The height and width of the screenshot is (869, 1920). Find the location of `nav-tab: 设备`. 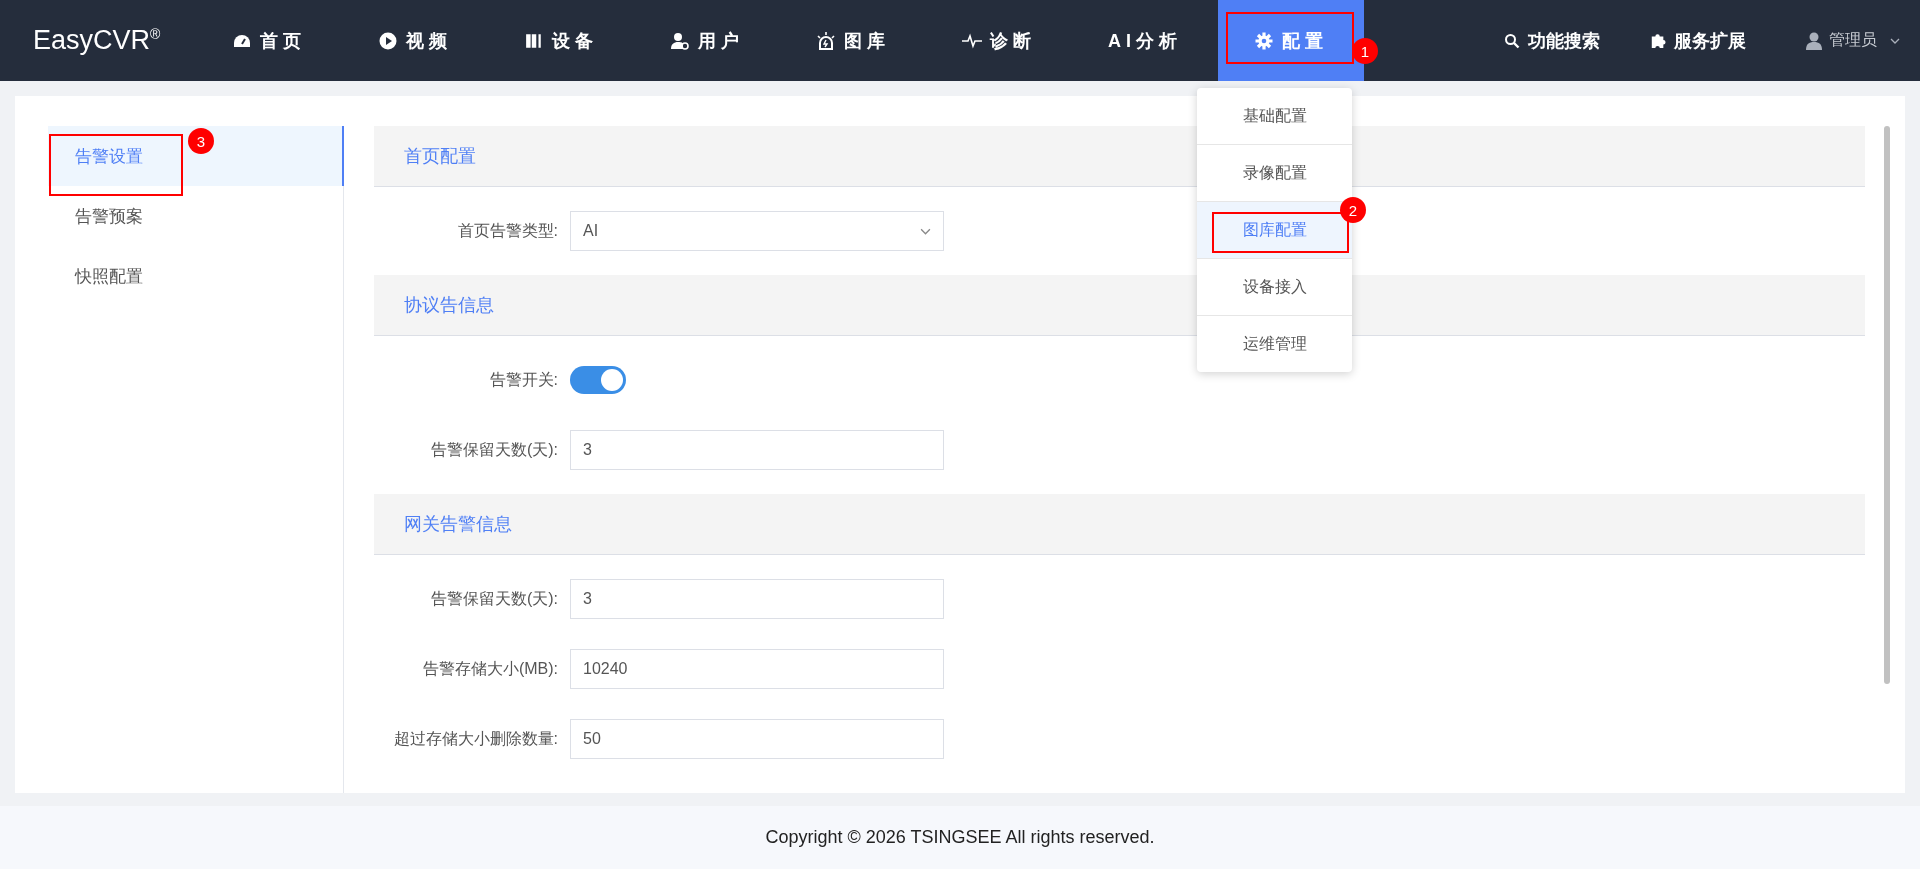

nav-tab: 设备 is located at coordinates (561, 40).